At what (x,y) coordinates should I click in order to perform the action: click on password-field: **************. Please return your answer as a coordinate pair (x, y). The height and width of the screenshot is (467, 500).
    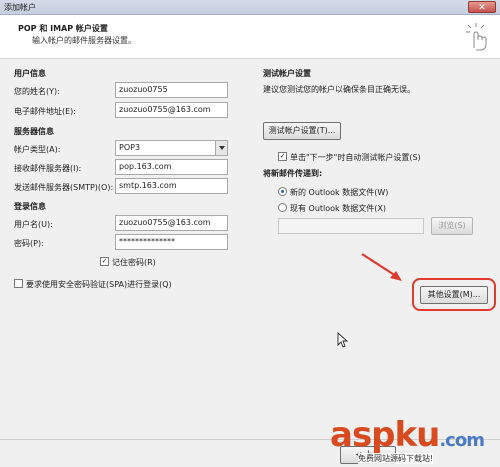
    Looking at the image, I should click on (171, 242).